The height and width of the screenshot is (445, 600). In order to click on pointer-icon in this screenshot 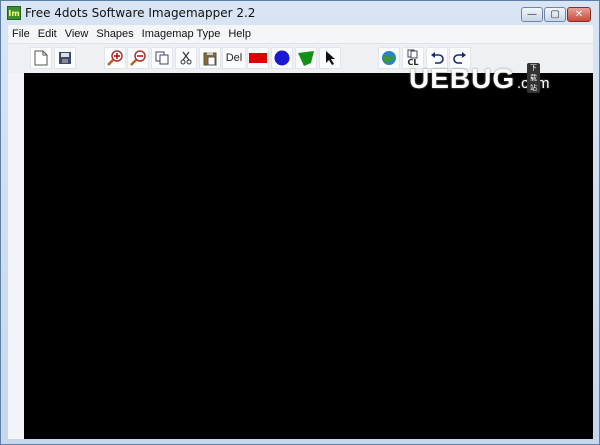, I will do `click(330, 58)`.